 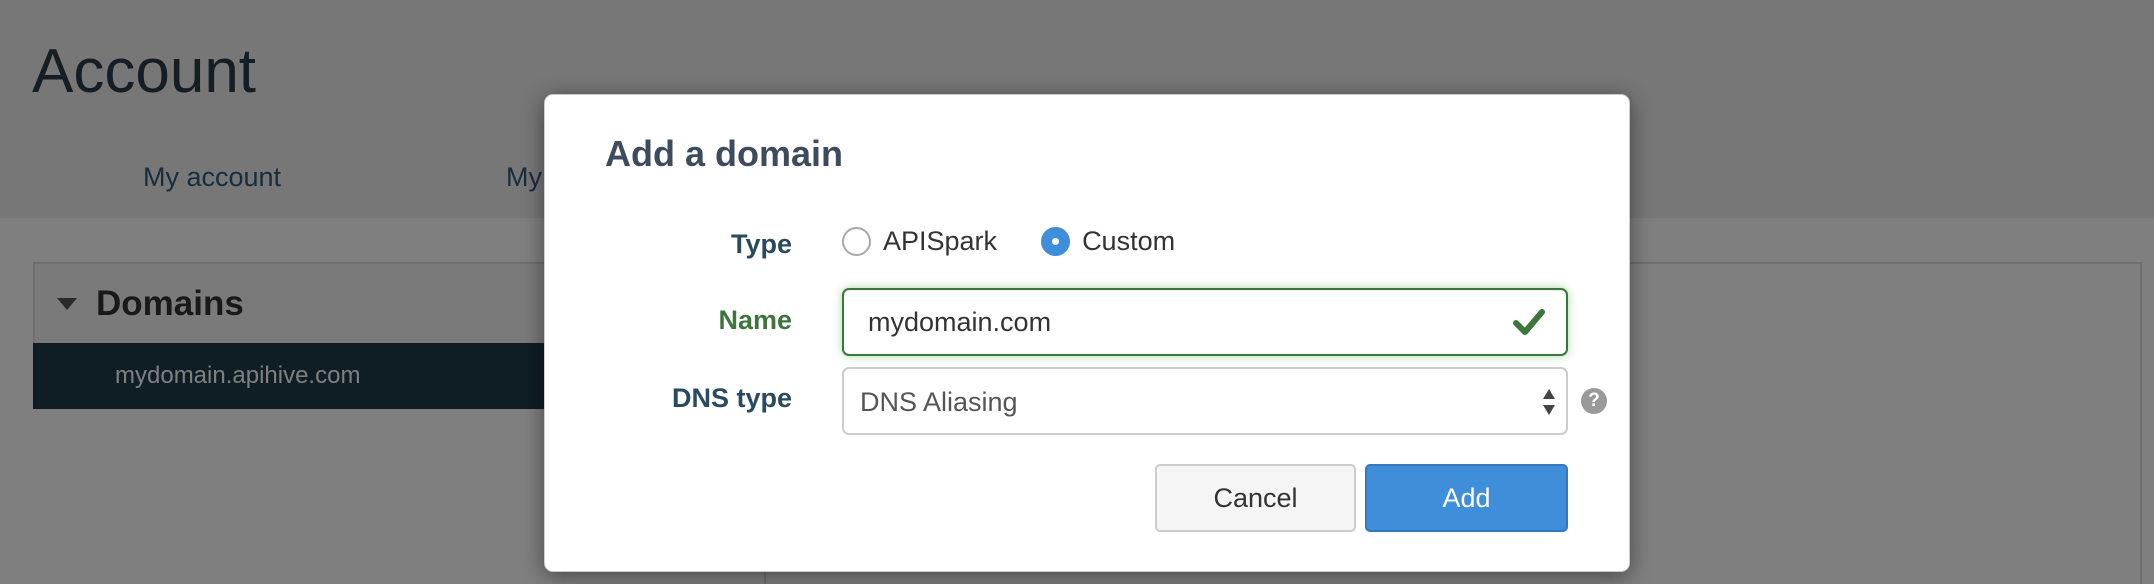 I want to click on cancel-button: Cancel, so click(x=1255, y=498).